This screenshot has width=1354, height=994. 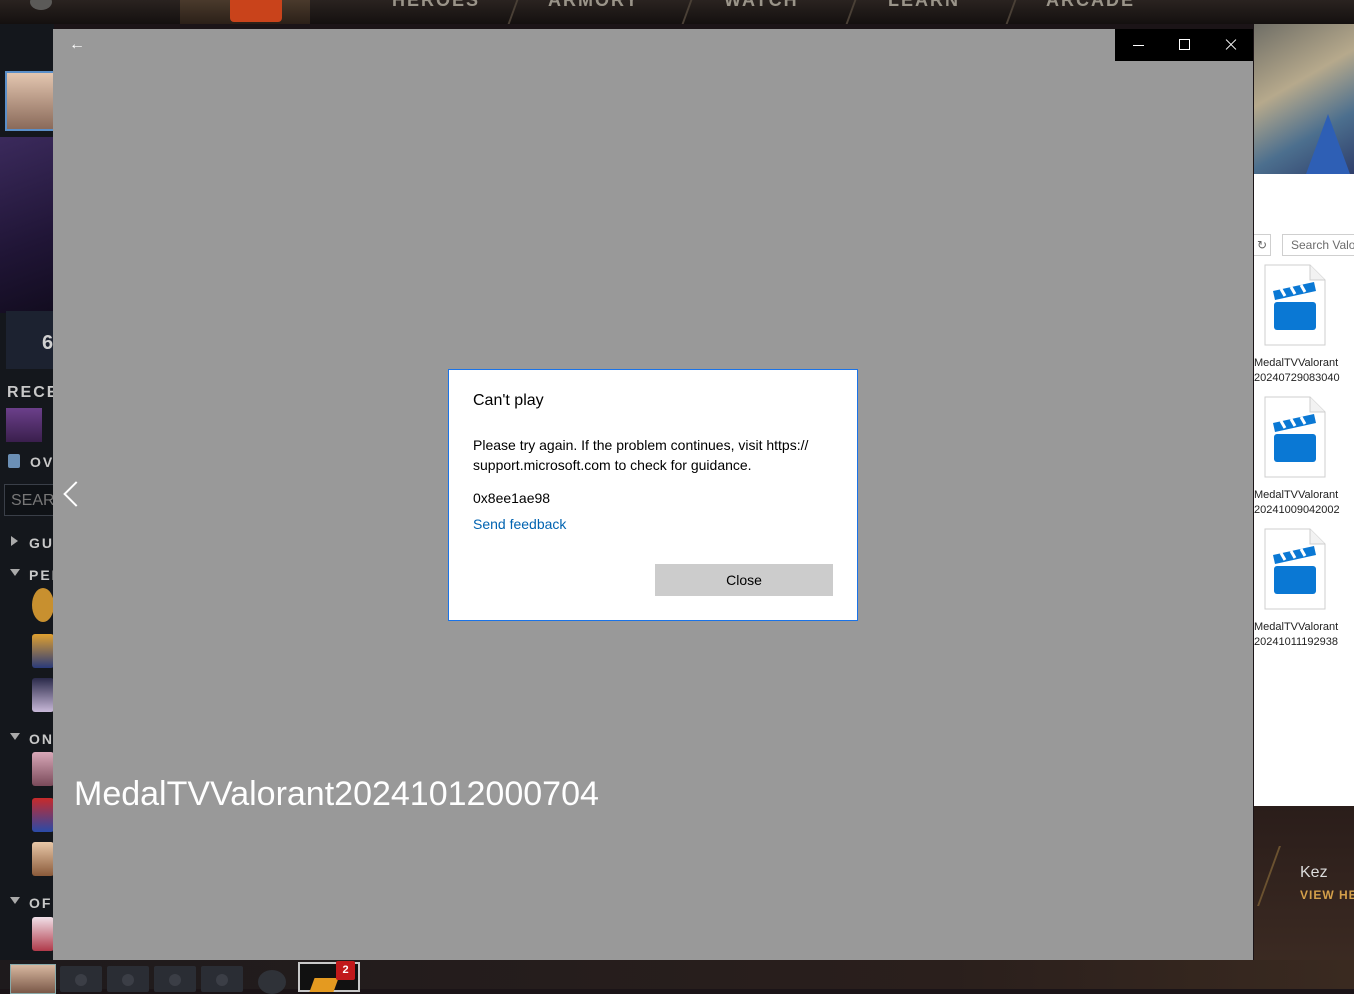 I want to click on window-controls, so click(x=1184, y=45).